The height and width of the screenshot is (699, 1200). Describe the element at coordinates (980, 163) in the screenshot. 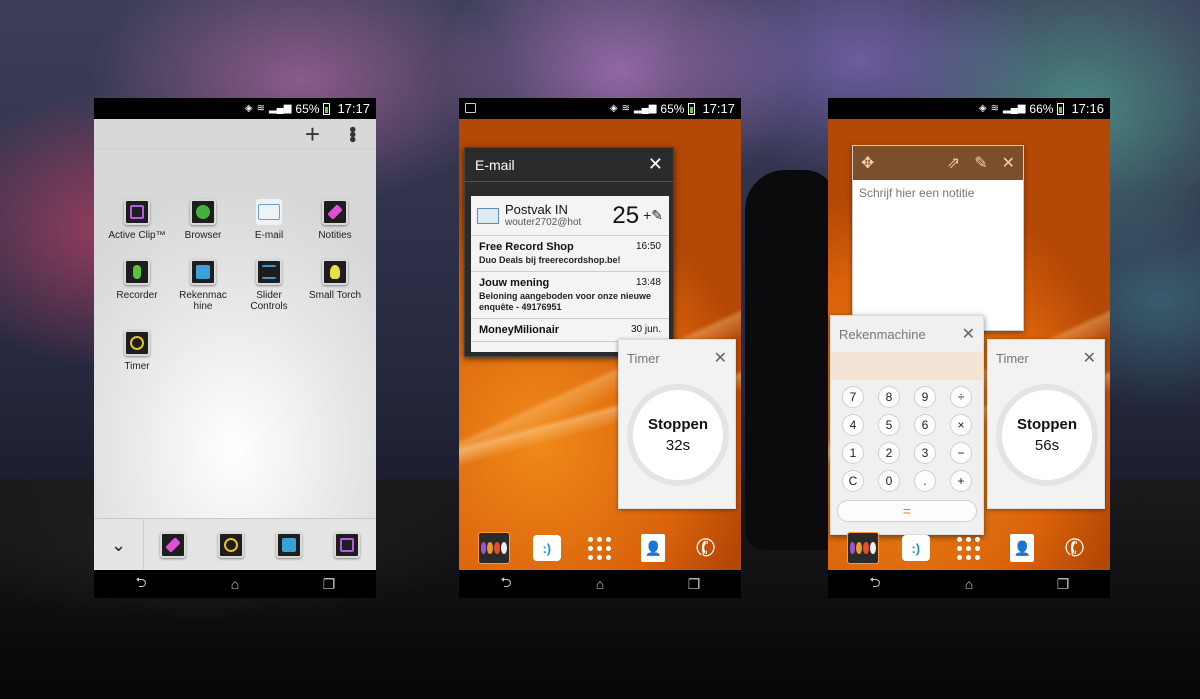

I see `edit-icon: ✎` at that location.